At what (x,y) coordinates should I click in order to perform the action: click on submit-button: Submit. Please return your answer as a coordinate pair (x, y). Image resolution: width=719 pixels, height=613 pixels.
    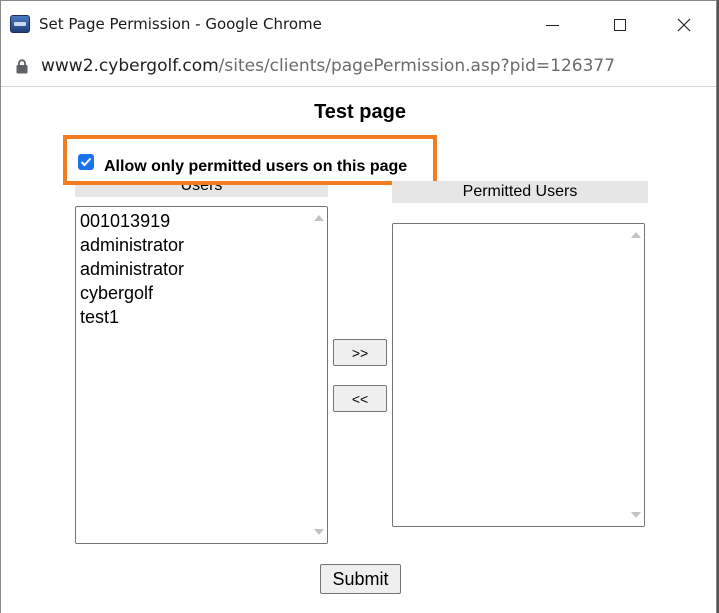
    Looking at the image, I should click on (360, 579).